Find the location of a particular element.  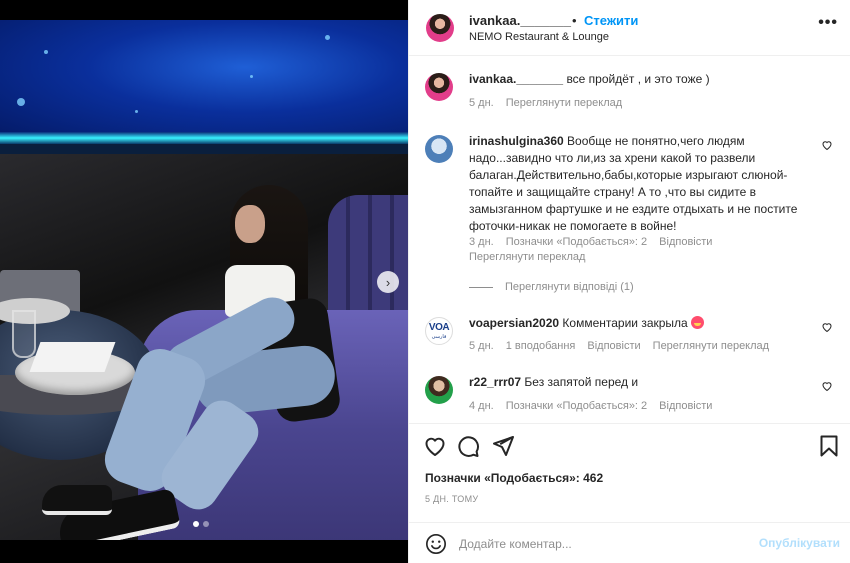

comment-username: ivankaa._______ is located at coordinates (516, 79).